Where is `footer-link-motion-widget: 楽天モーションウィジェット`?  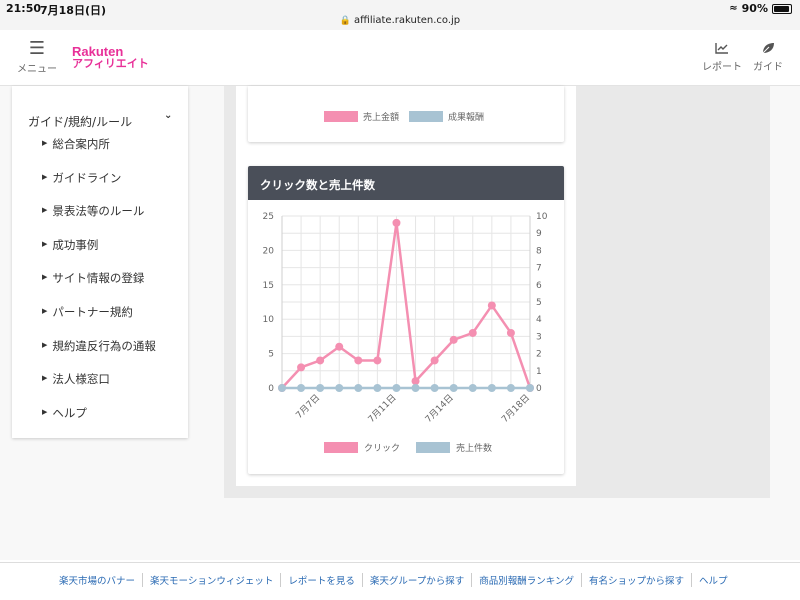 footer-link-motion-widget: 楽天モーションウィジェット is located at coordinates (212, 580).